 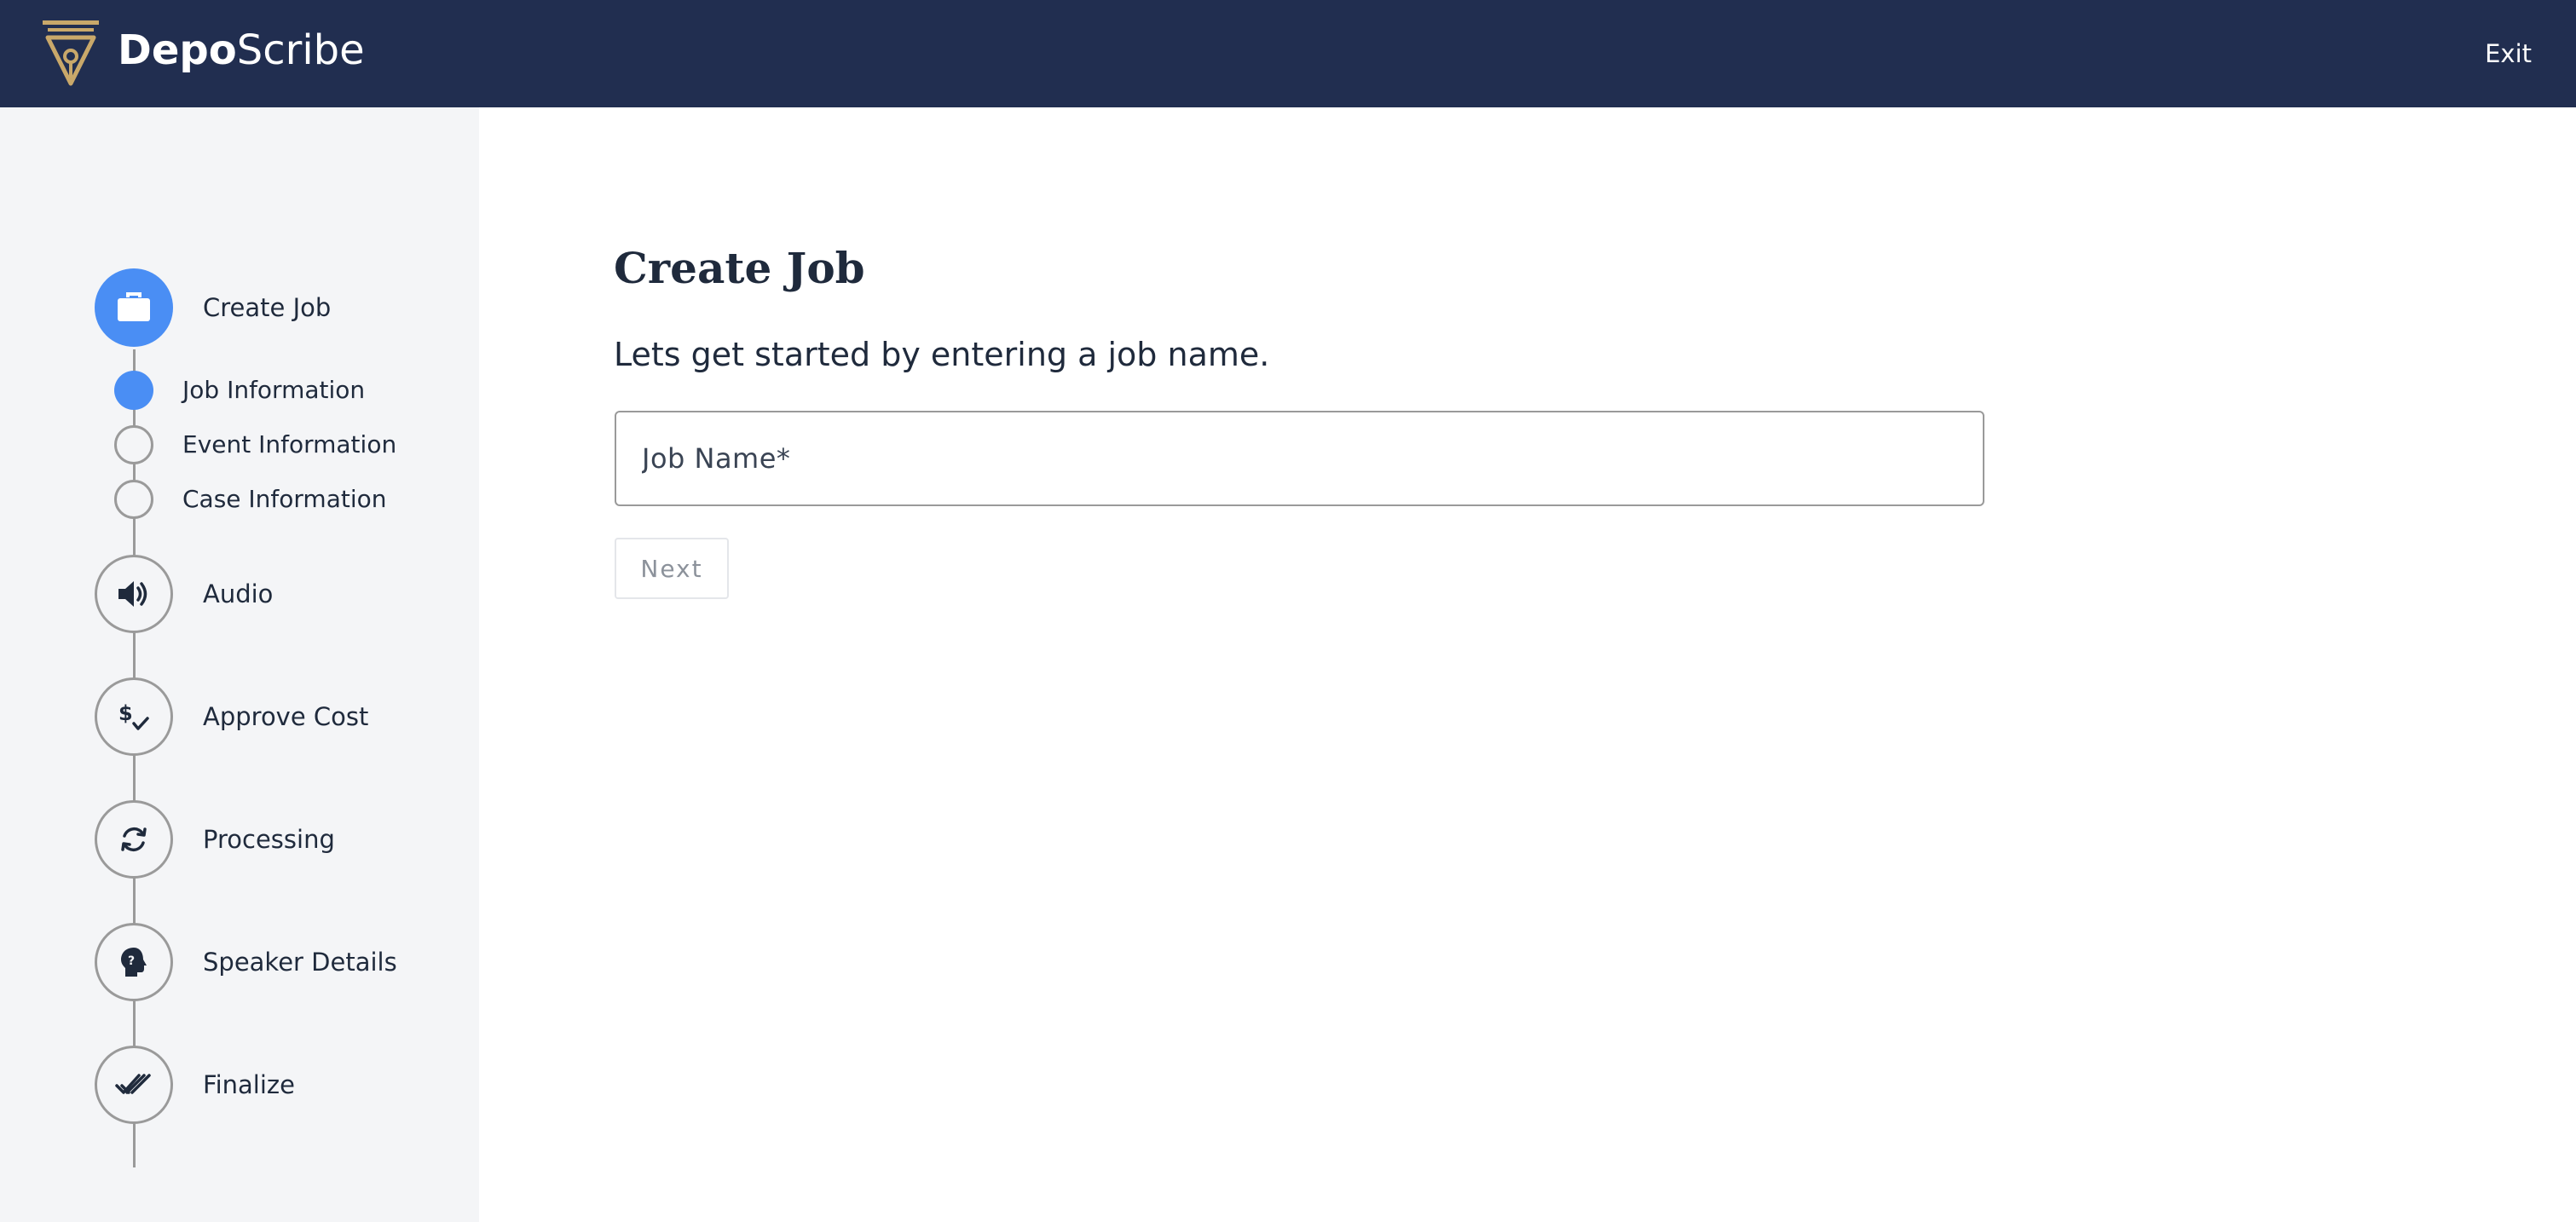 I want to click on substep-label-event-information: Event Information, so click(x=289, y=444).